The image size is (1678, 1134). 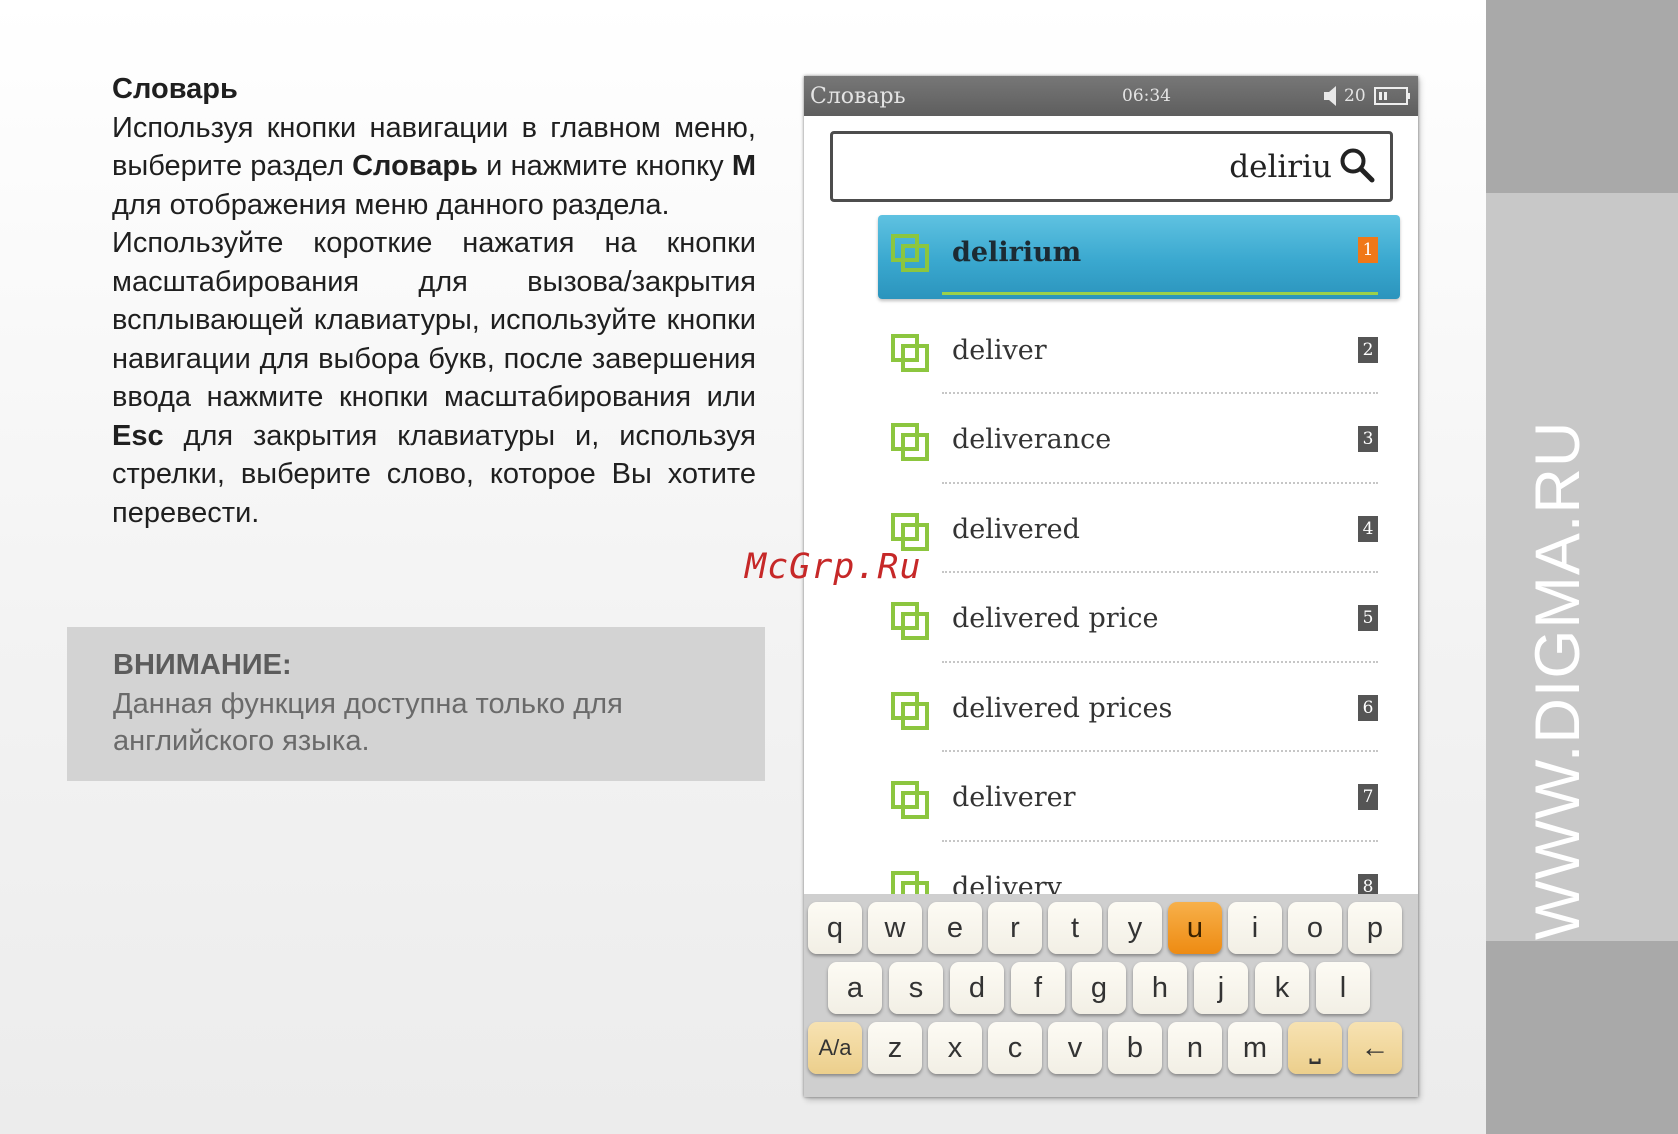 I want to click on key-u: u, so click(x=1195, y=928).